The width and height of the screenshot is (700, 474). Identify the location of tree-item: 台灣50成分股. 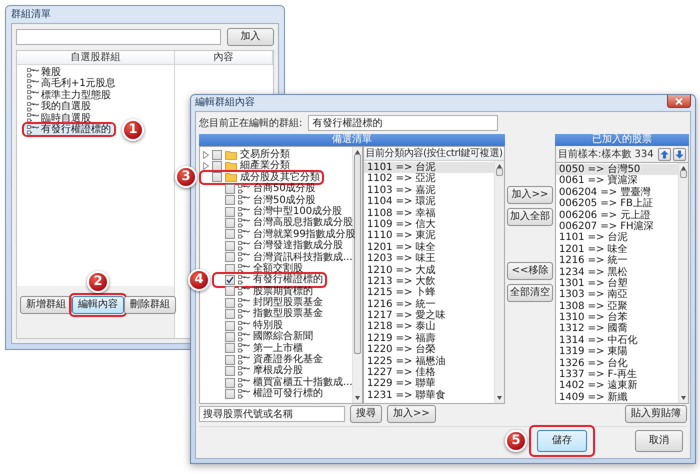
(266, 200).